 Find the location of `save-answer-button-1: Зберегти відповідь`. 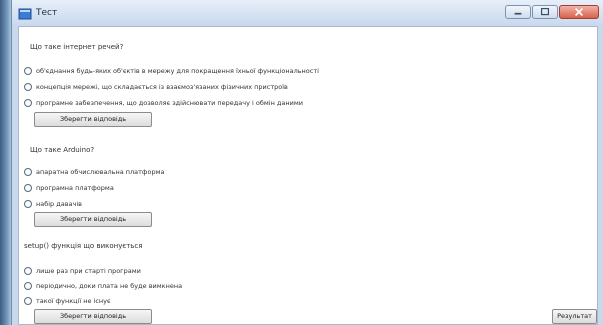

save-answer-button-1: Зберегти відповідь is located at coordinates (93, 119).